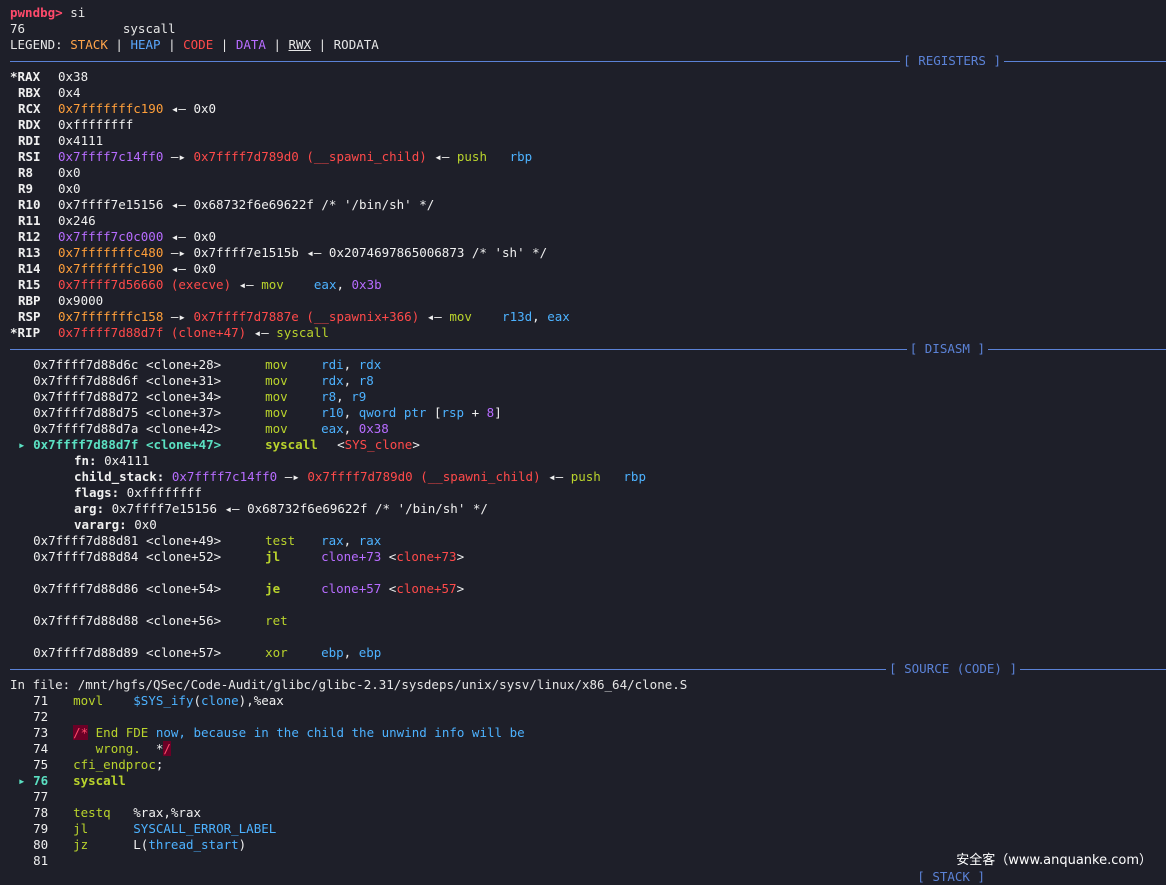 This screenshot has width=1166, height=885. I want to click on legend-heap: HEAP, so click(145, 44).